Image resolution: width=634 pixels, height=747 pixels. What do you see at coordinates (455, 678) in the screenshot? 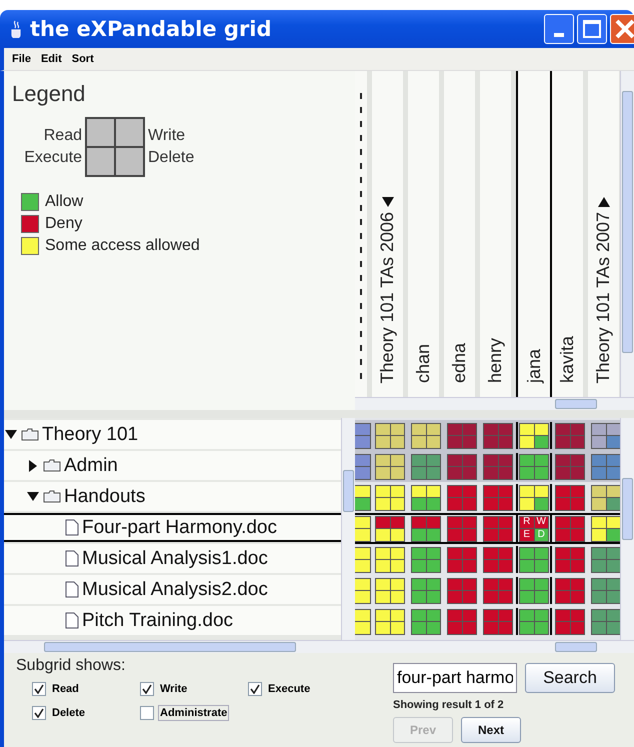
I see `search-field: four-part harmo` at bounding box center [455, 678].